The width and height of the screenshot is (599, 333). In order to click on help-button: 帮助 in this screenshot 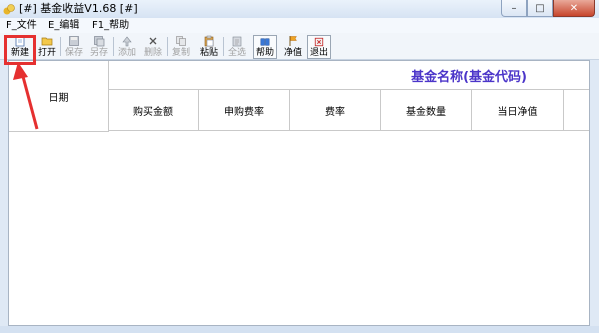, I will do `click(265, 47)`.